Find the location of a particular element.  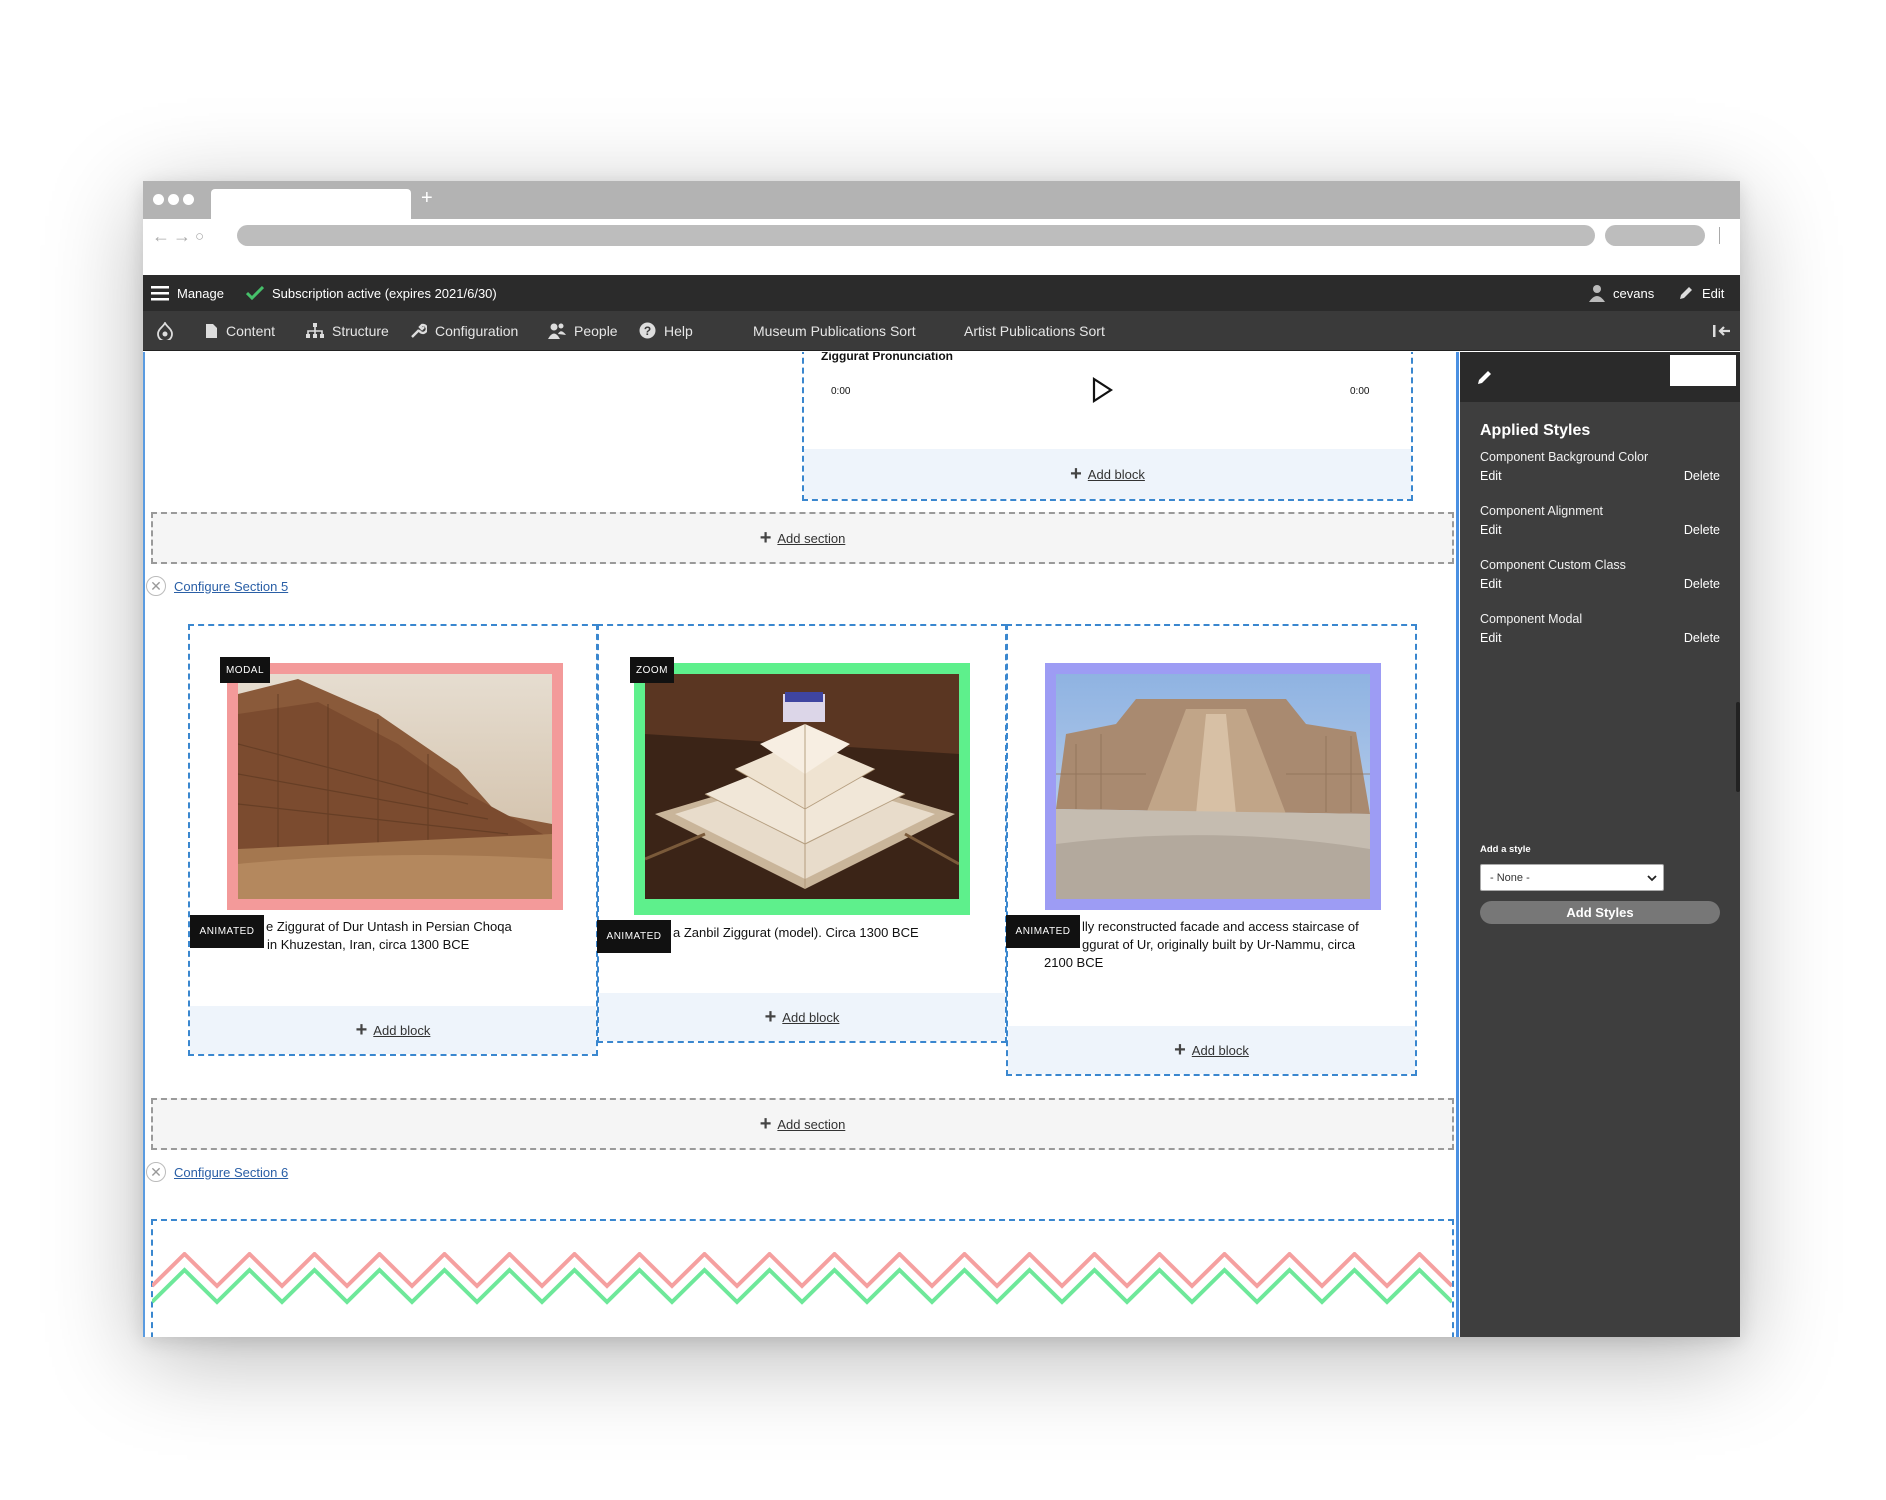

modal-tag: MODAL is located at coordinates (245, 670).